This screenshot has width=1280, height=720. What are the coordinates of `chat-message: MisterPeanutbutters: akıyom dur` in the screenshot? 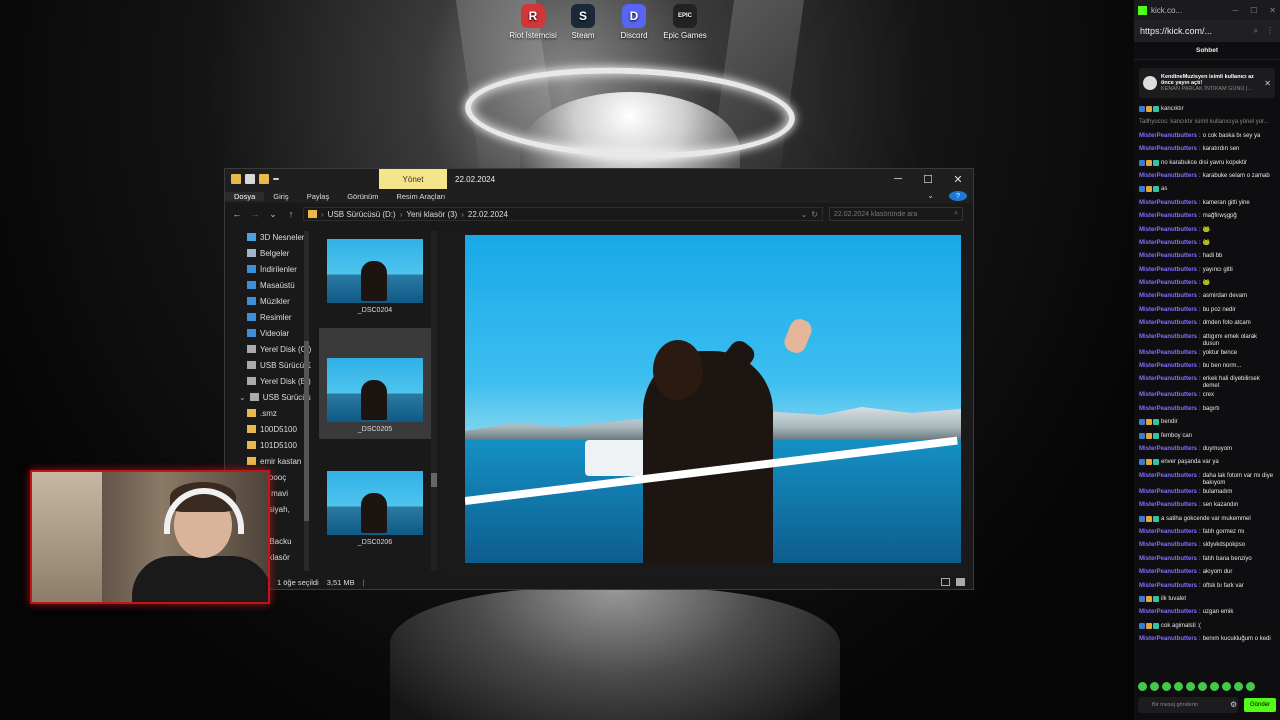 It's located at (1207, 573).